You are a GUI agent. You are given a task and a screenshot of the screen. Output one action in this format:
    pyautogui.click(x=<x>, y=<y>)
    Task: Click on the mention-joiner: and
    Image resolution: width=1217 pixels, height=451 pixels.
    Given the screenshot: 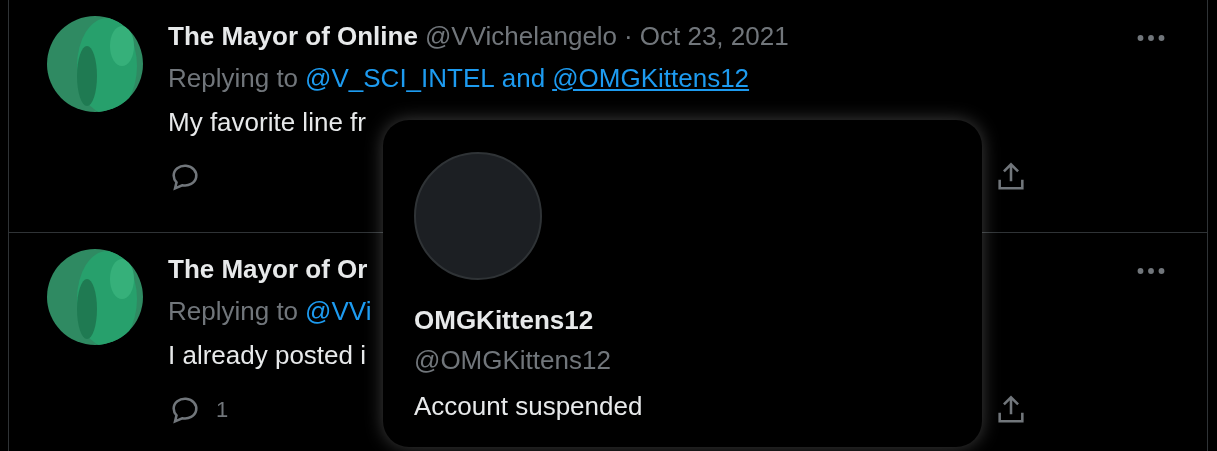 What is the action you would take?
    pyautogui.click(x=523, y=78)
    